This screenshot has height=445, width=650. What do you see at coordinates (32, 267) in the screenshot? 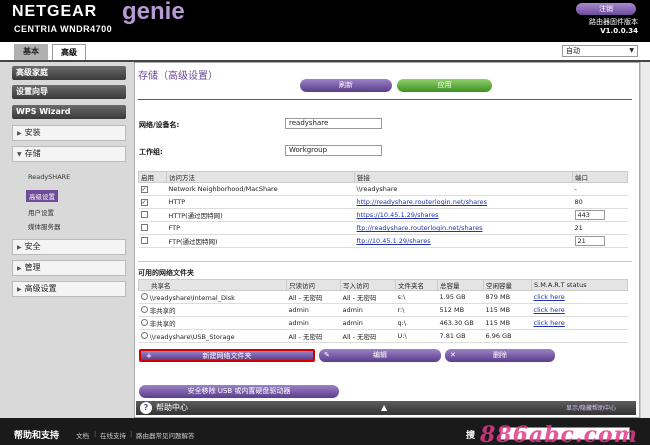
I see `sidebar-section-label: 管理` at bounding box center [32, 267].